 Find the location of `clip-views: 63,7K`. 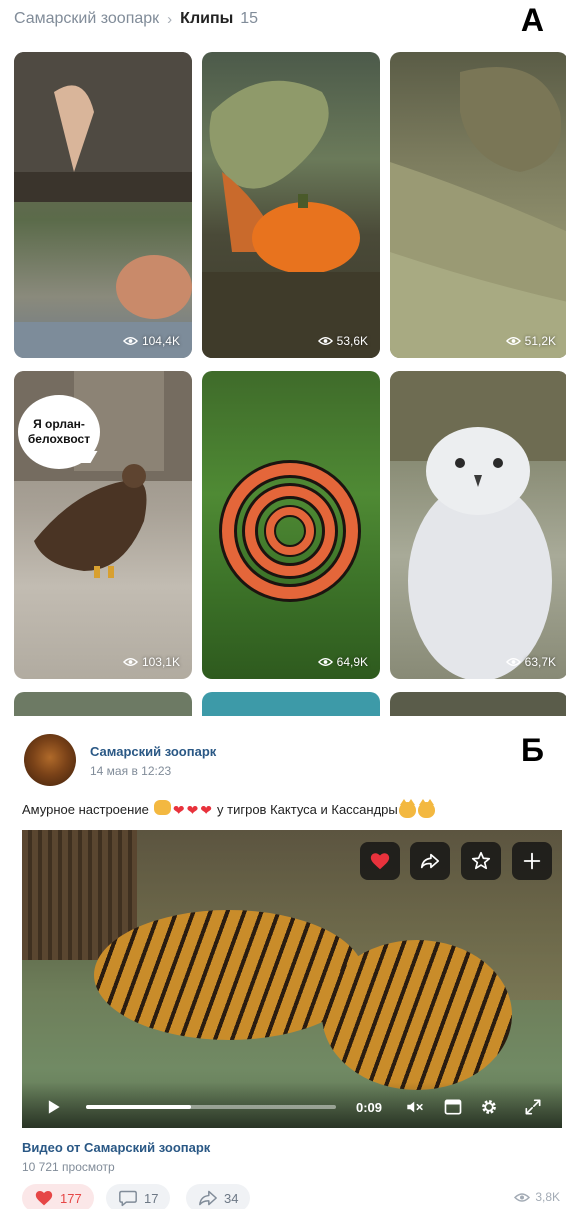

clip-views: 63,7K is located at coordinates (530, 662).